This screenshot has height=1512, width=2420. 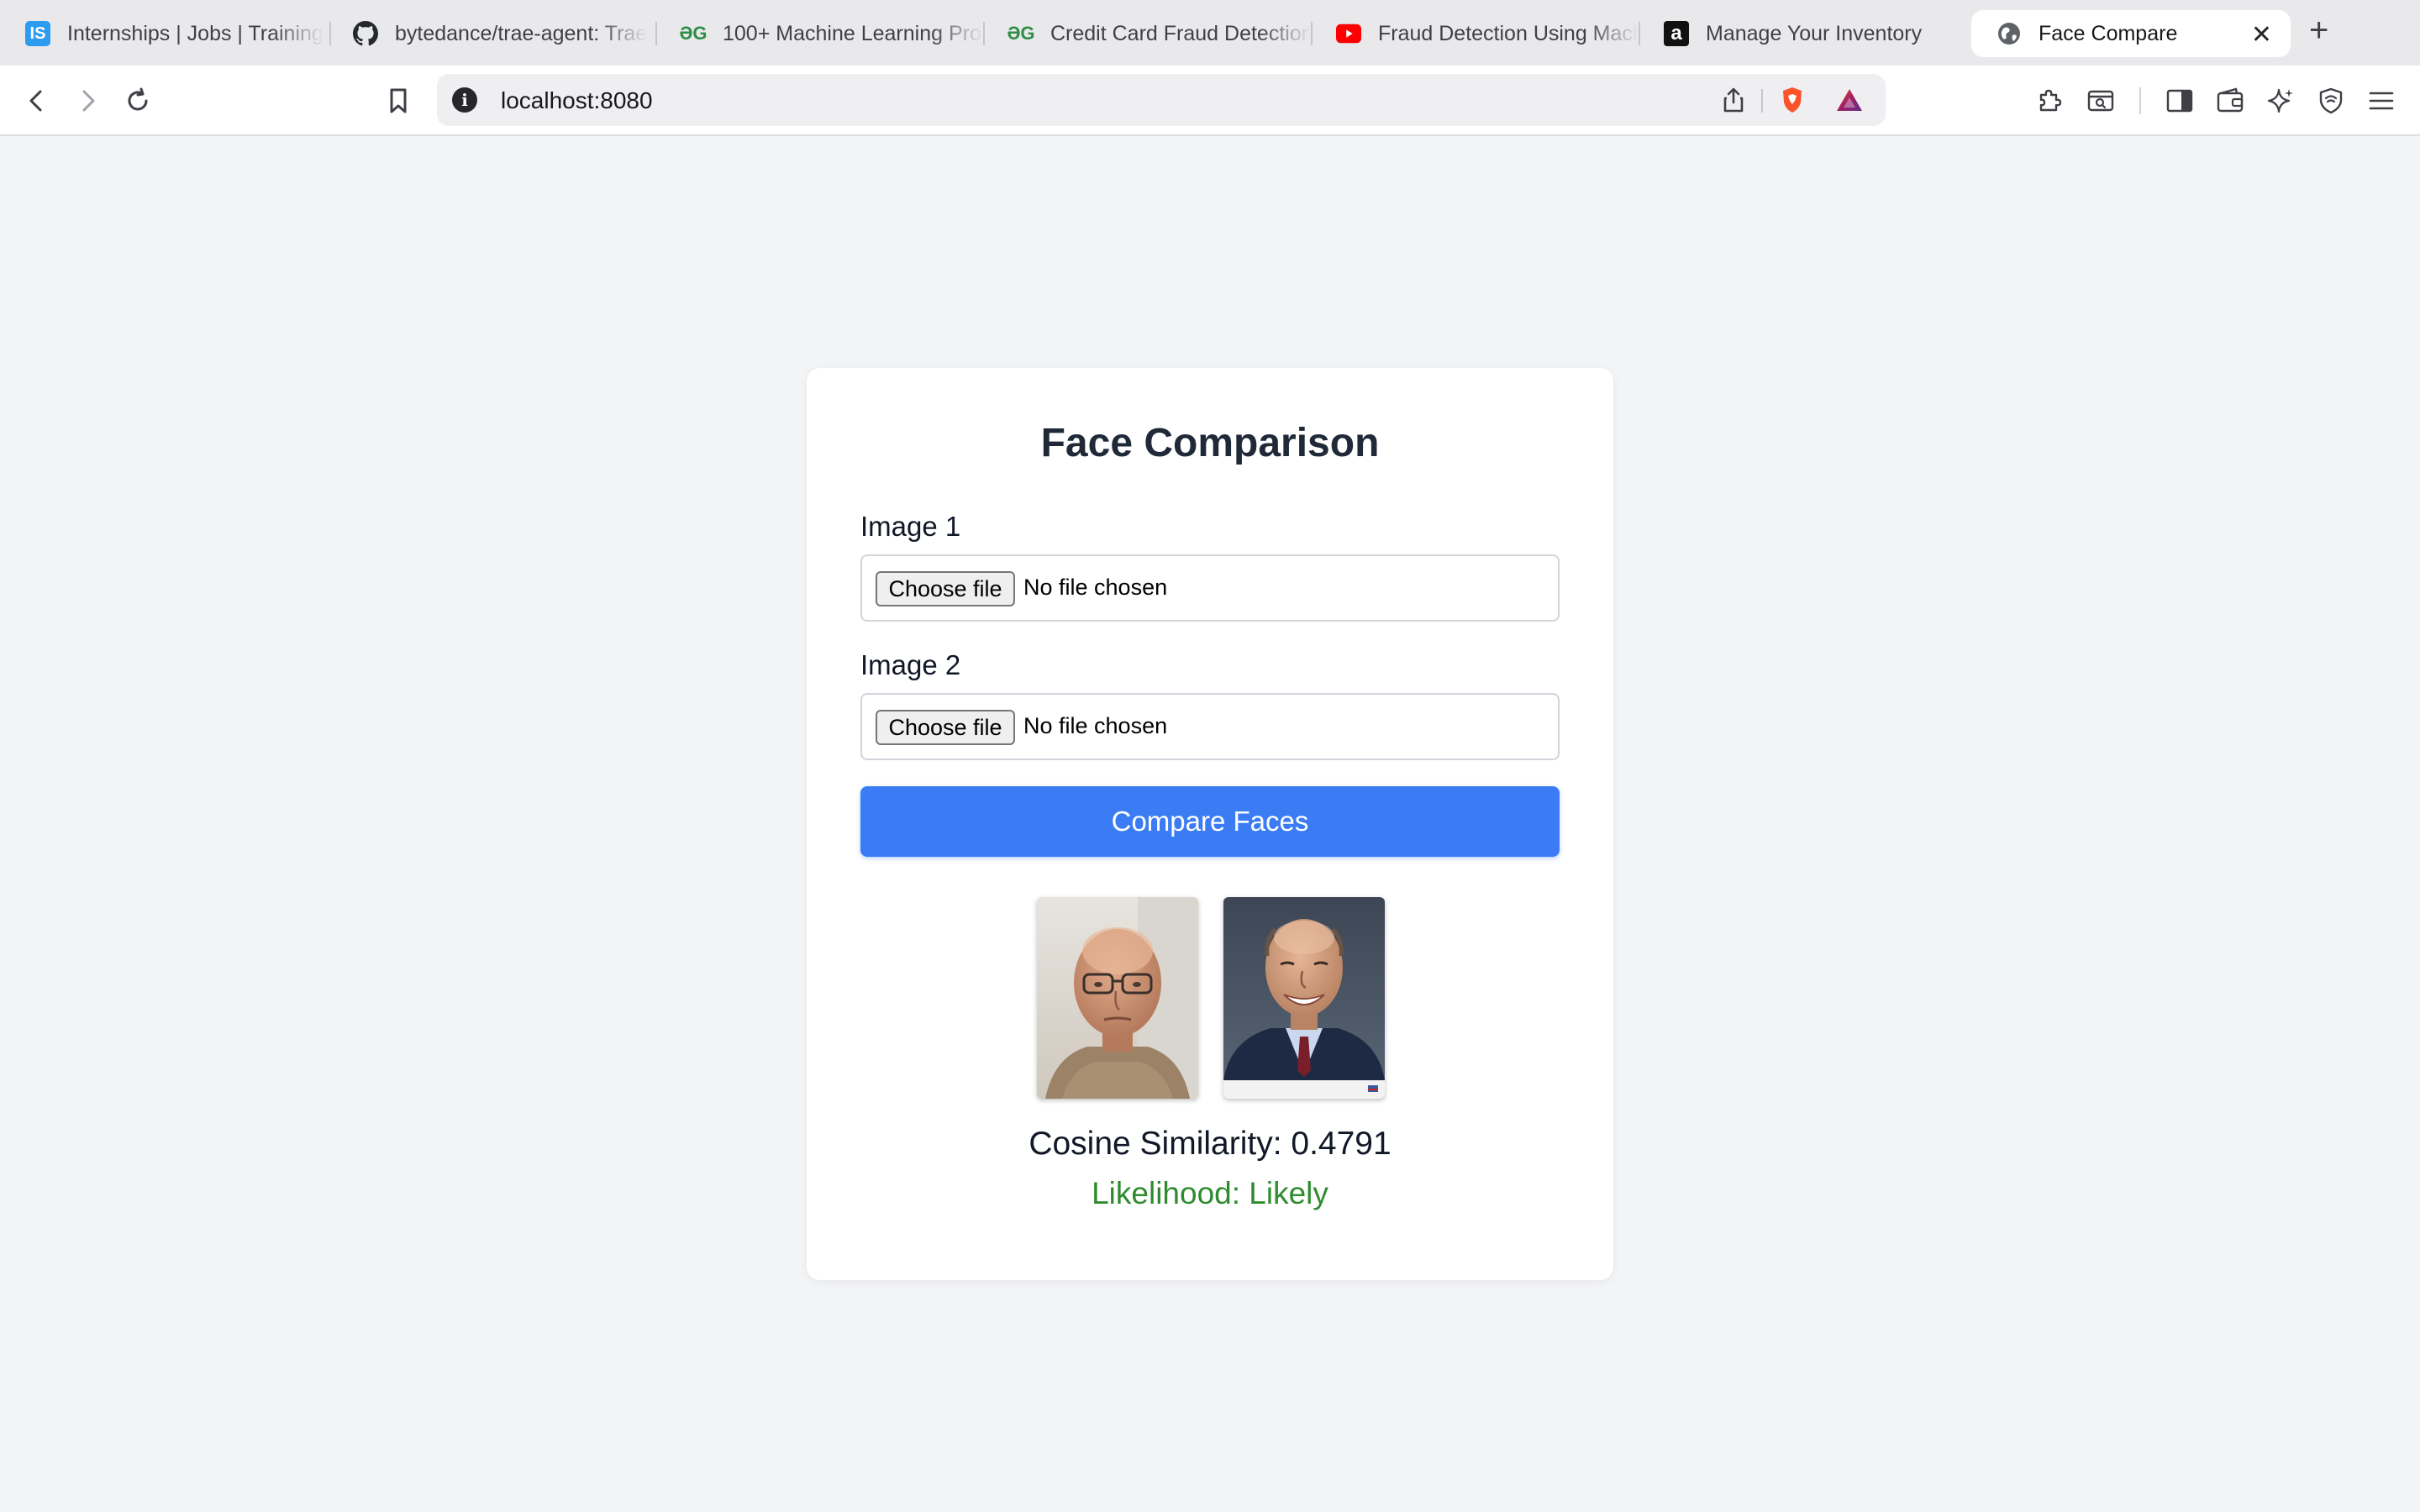 What do you see at coordinates (2318, 31) in the screenshot?
I see `new-tab-button: +` at bounding box center [2318, 31].